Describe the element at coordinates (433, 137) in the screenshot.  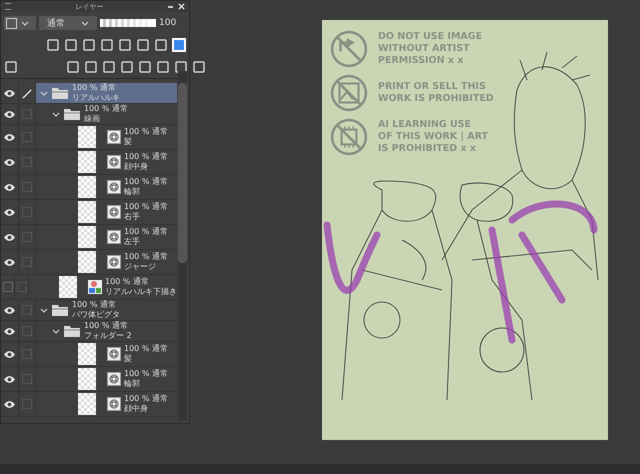
I see `notice-text: AI LEARNING USE OF THIS WORK | ART IS PROHIBITED x x` at that location.